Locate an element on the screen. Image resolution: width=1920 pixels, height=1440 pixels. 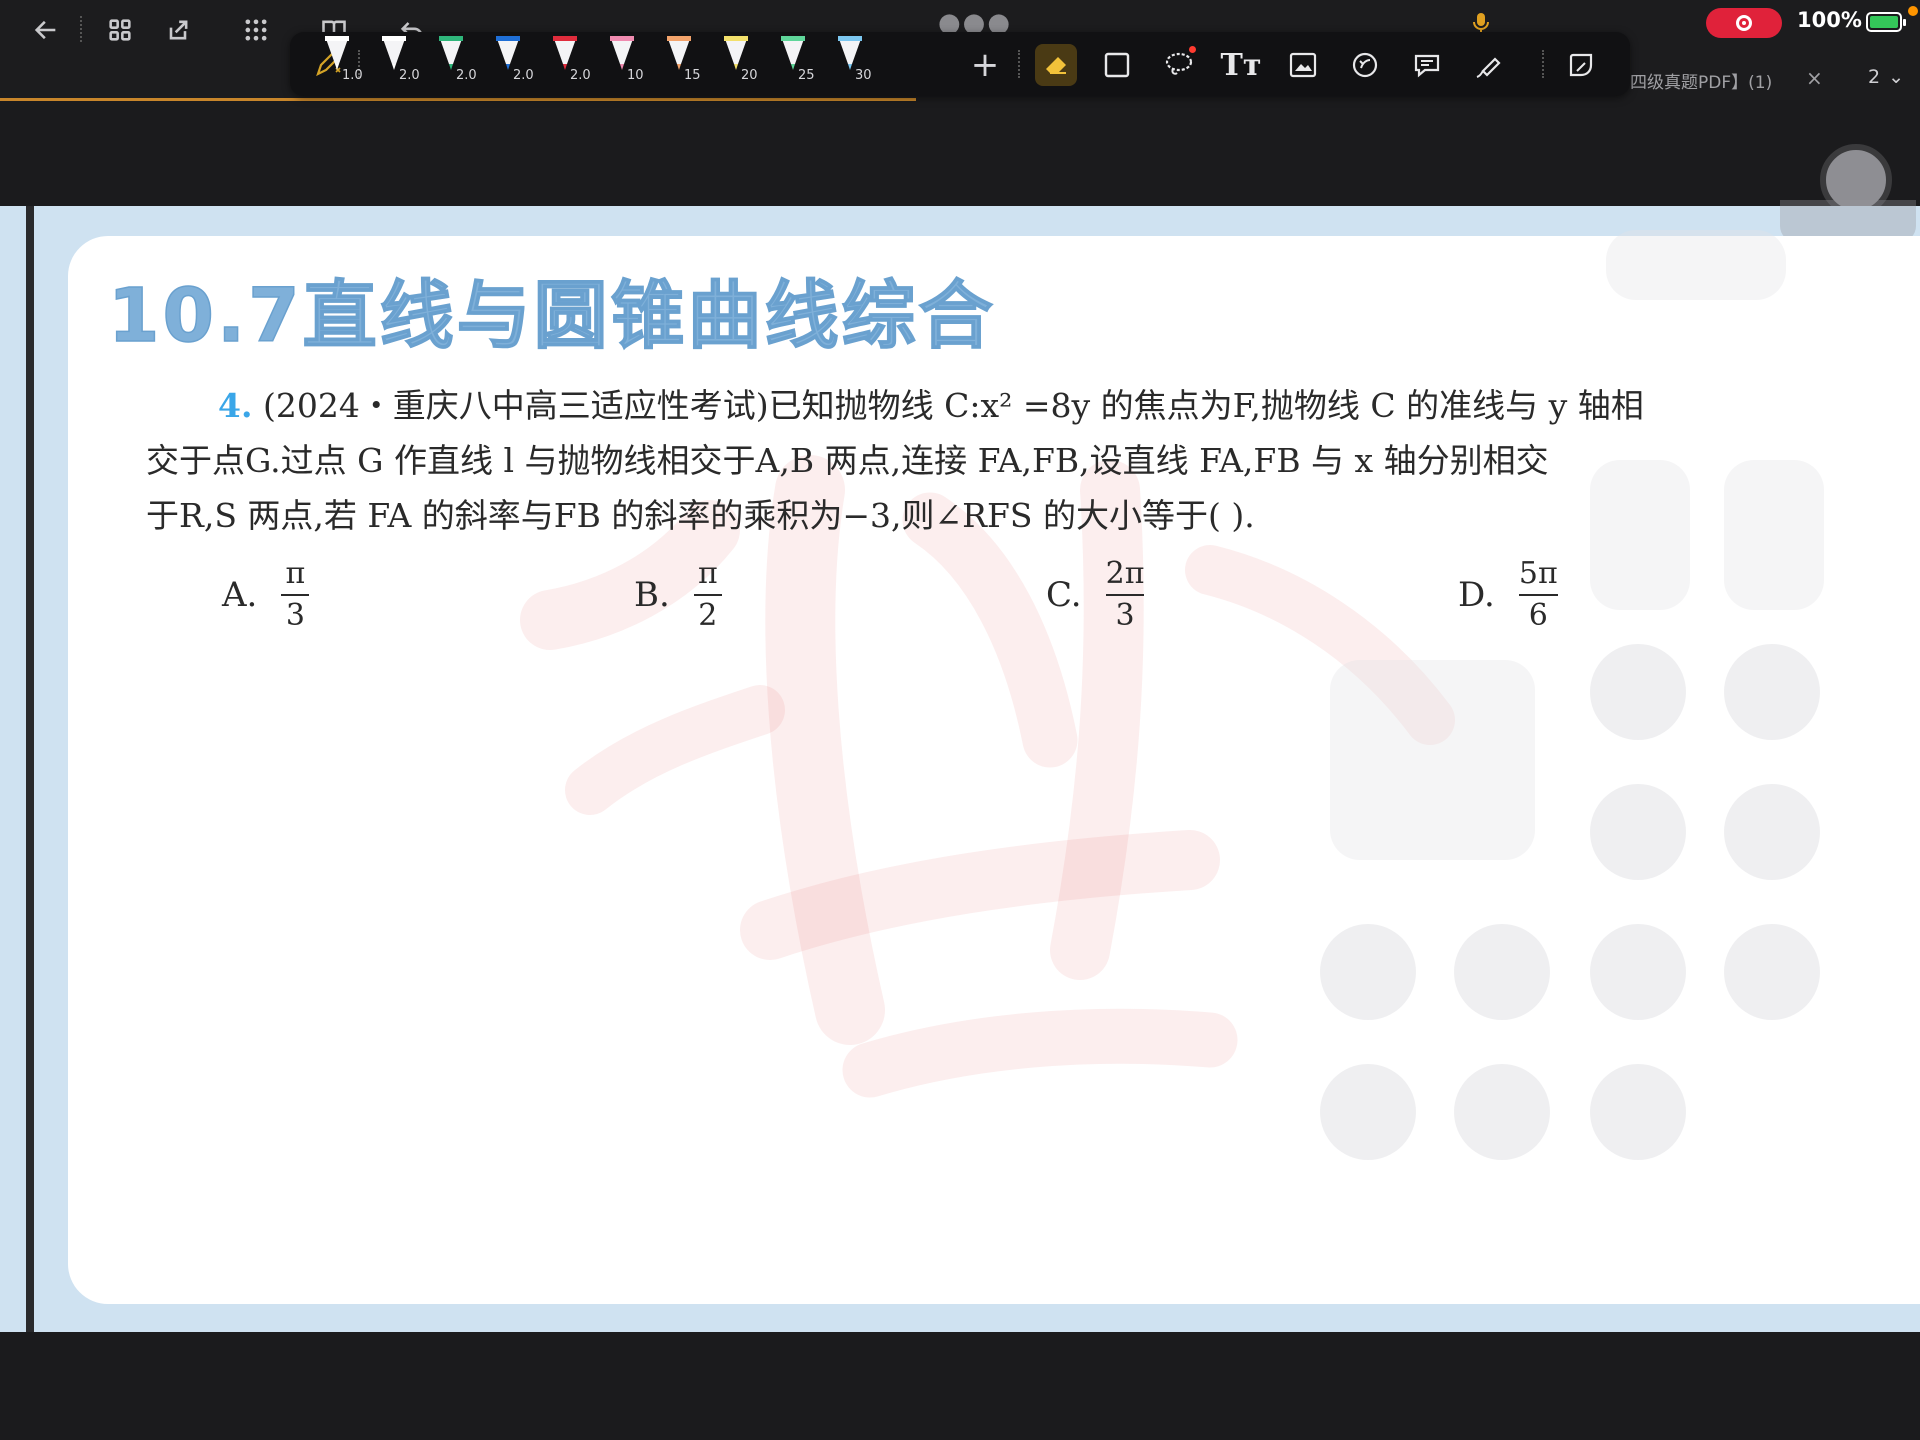
eraser-icon is located at coordinates (1056, 65).